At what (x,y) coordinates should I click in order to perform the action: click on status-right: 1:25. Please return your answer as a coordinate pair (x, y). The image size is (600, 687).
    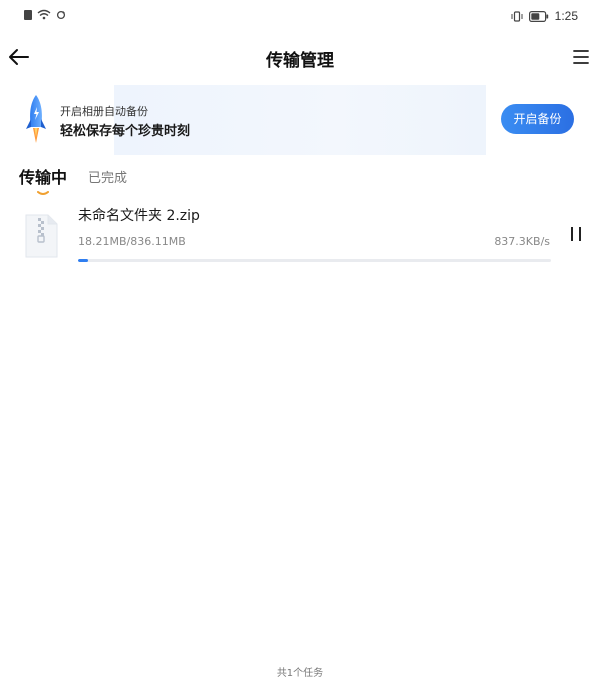
    Looking at the image, I should click on (544, 16).